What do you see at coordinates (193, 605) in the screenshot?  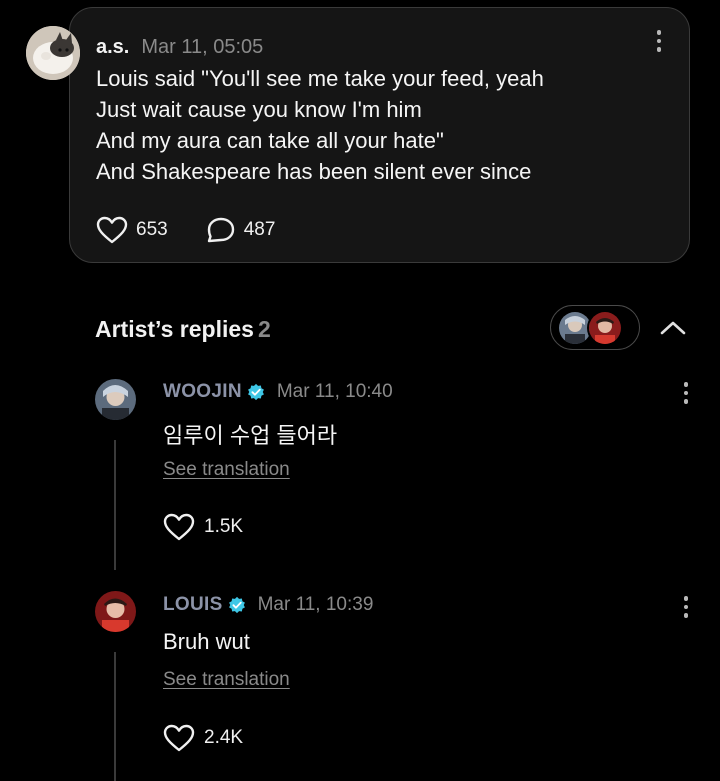 I see `reply-author-name: LOUIS` at bounding box center [193, 605].